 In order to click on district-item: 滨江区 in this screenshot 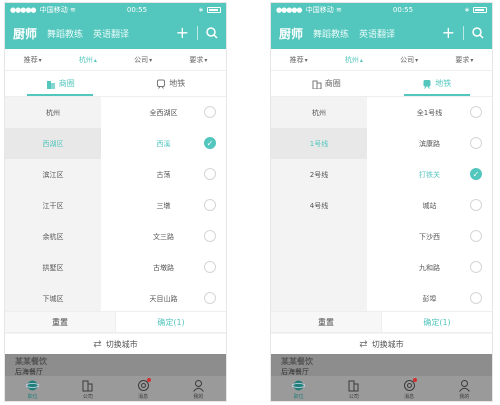, I will do `click(53, 174)`.